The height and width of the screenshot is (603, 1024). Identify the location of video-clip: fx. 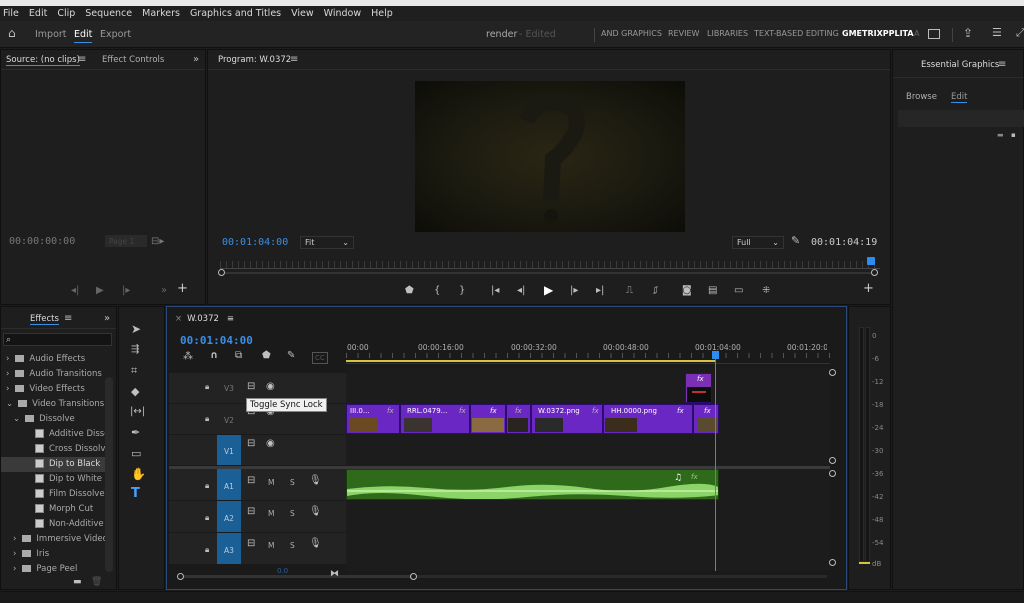
(488, 419).